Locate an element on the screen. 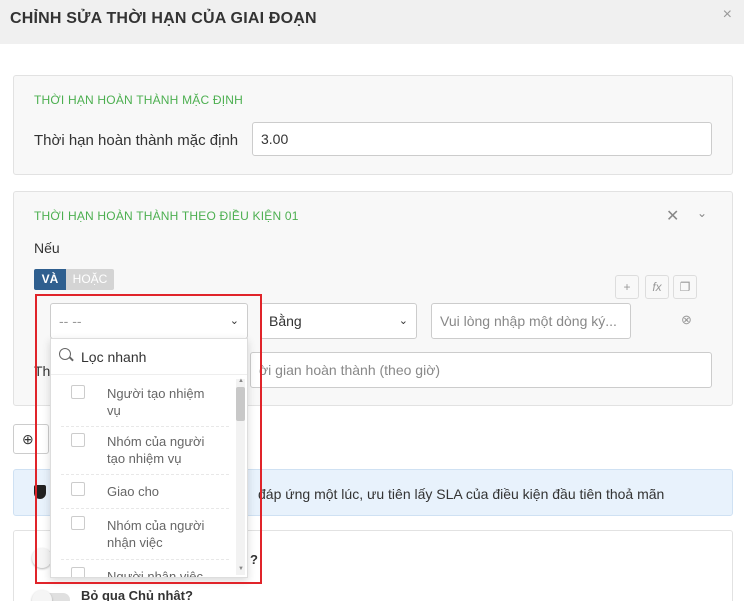 The image size is (744, 601). function-icon: fx is located at coordinates (657, 287).